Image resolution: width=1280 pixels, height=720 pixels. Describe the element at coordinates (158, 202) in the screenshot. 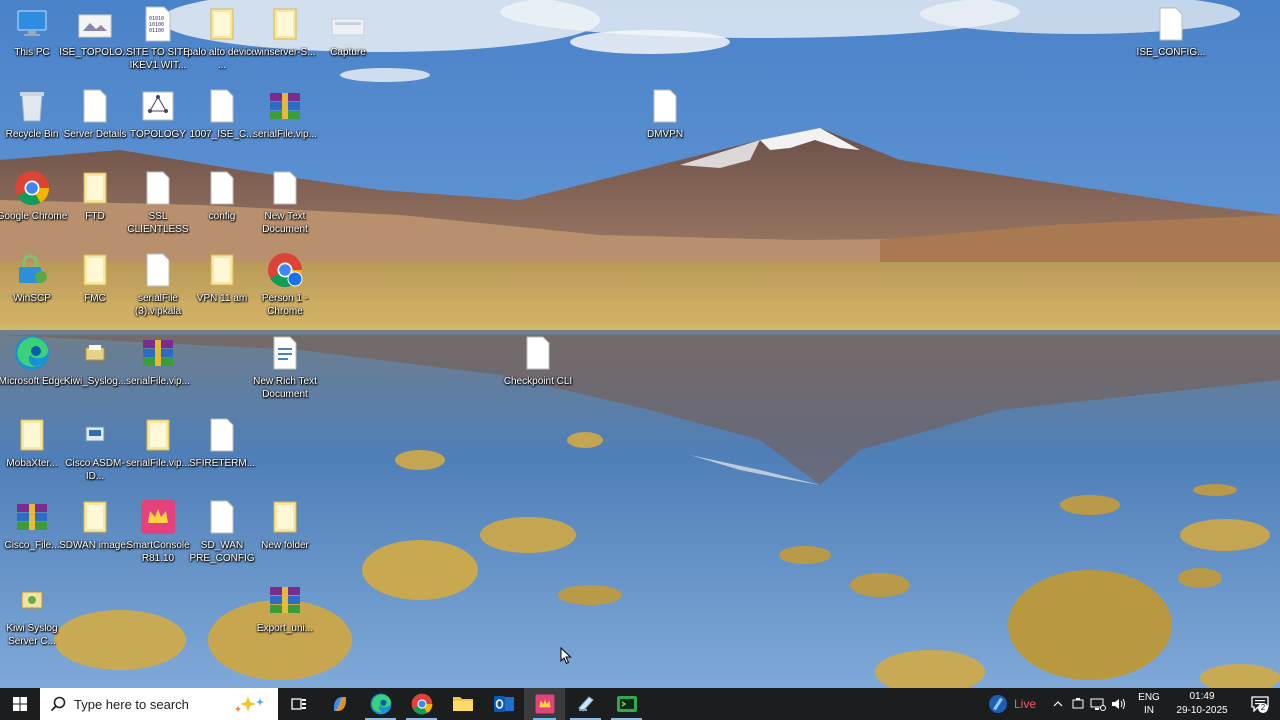

I see `desktop-icon-ssl-clientless: SSL CLIENTLESS` at that location.